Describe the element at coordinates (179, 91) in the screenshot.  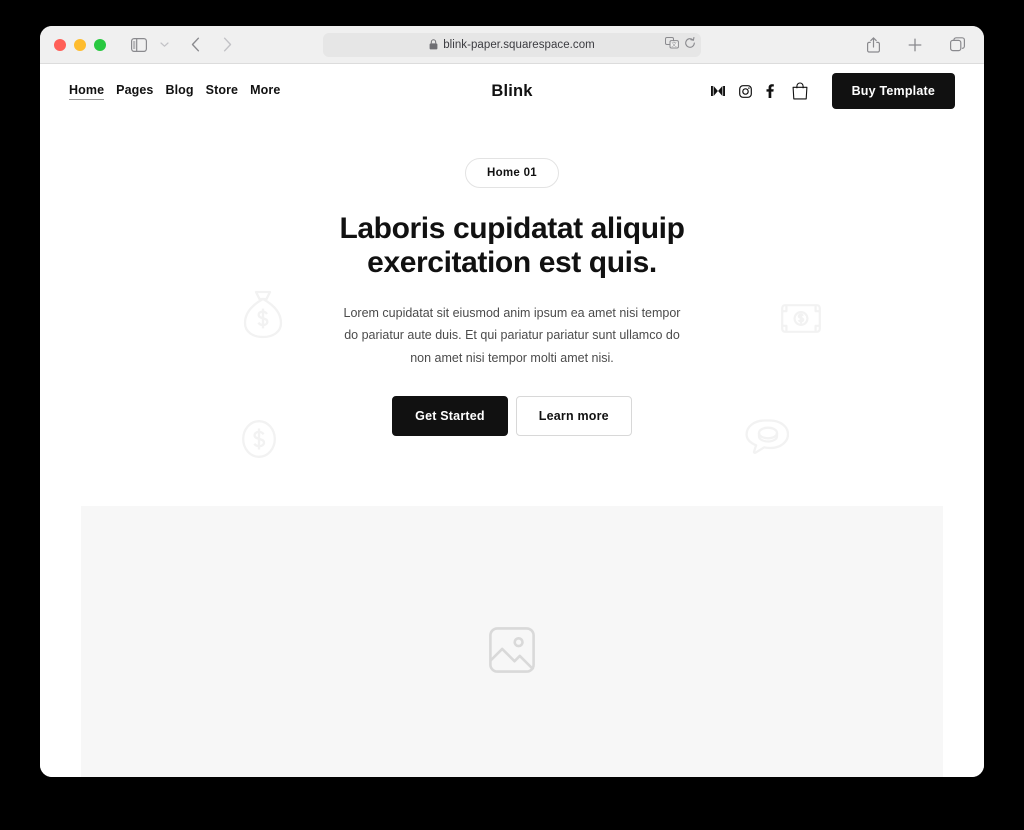
I see `nav-item-blog: Blog` at that location.